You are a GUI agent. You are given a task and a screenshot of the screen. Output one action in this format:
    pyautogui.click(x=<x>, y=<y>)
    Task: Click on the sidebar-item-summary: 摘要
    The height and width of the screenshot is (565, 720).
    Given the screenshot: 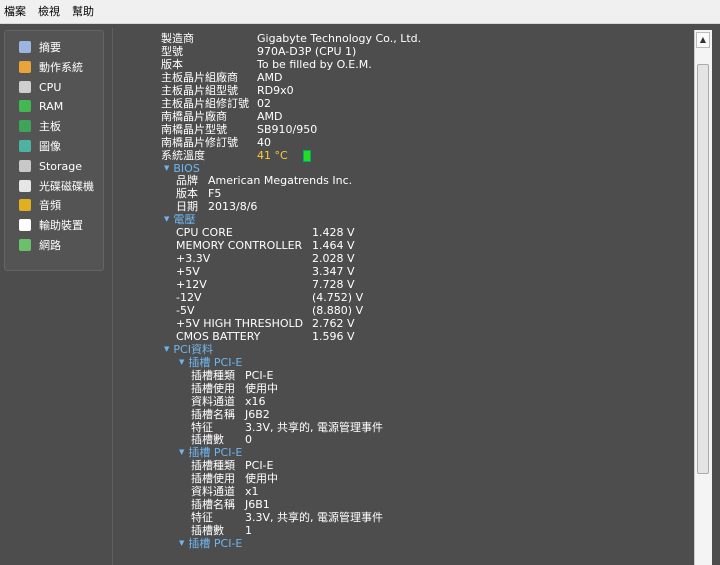 What is the action you would take?
    pyautogui.click(x=40, y=48)
    